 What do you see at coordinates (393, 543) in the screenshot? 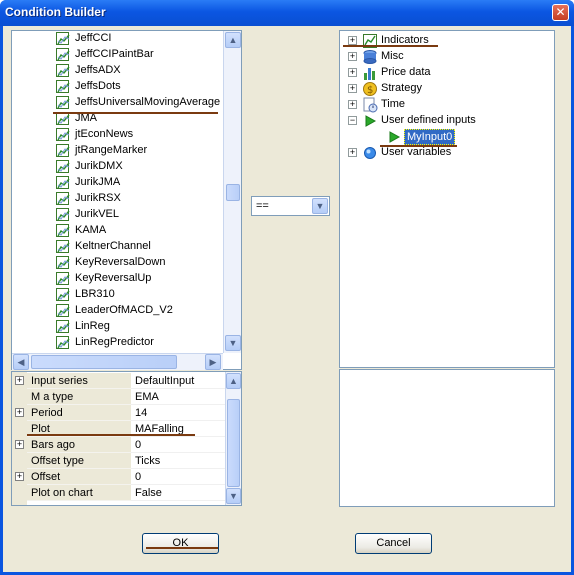
I see `cancel-button: Cancel` at bounding box center [393, 543].